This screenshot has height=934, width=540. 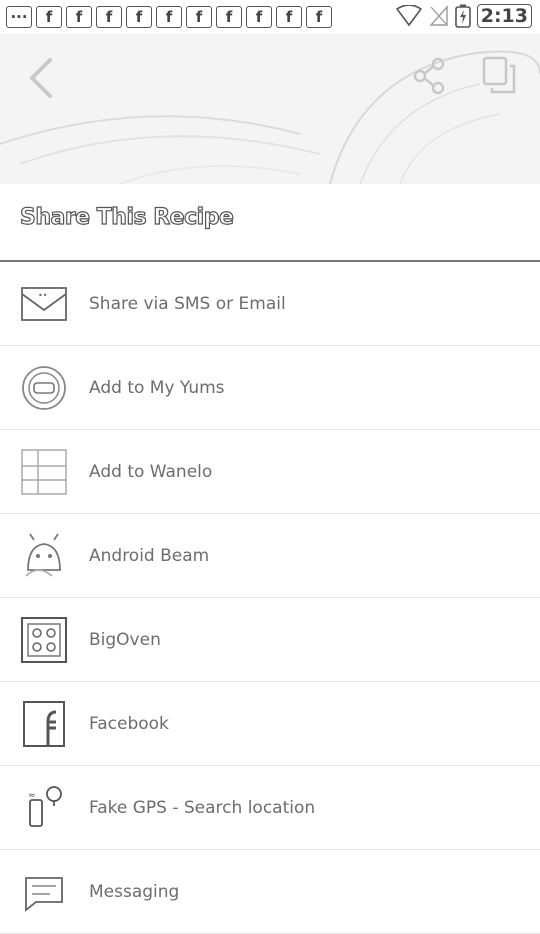 I want to click on share-option-fake-gps: ≈ Fake GPS - Search location, so click(x=270, y=808).